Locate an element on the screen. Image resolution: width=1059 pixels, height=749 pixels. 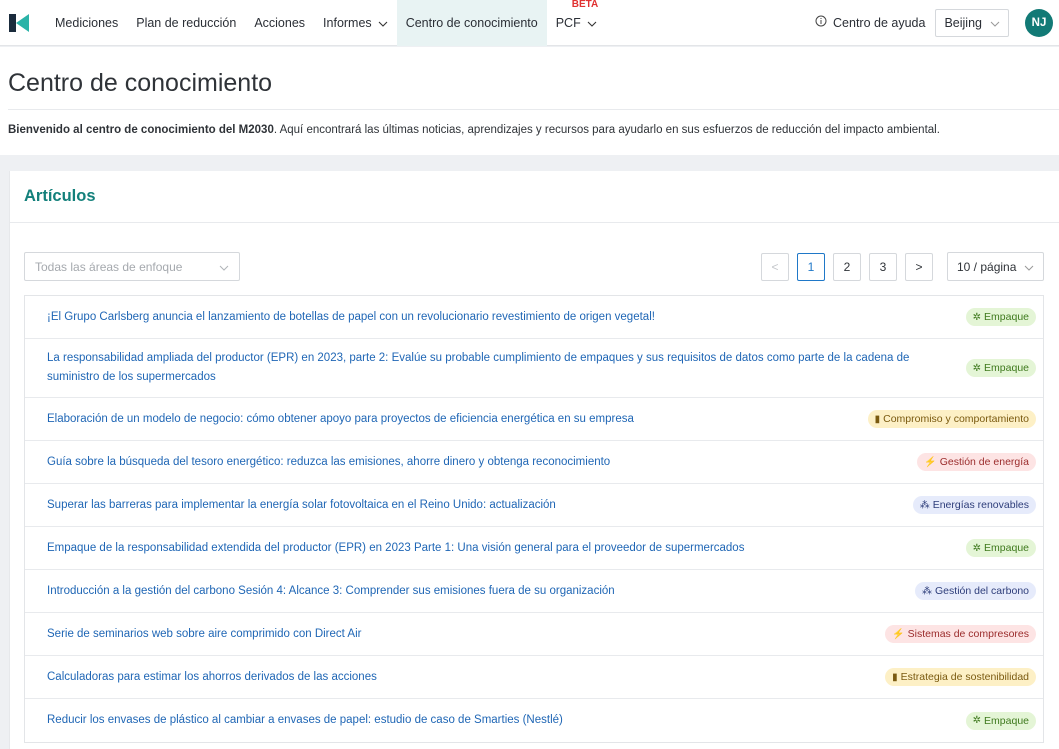
nav-item-3: Informes is located at coordinates (355, 23).